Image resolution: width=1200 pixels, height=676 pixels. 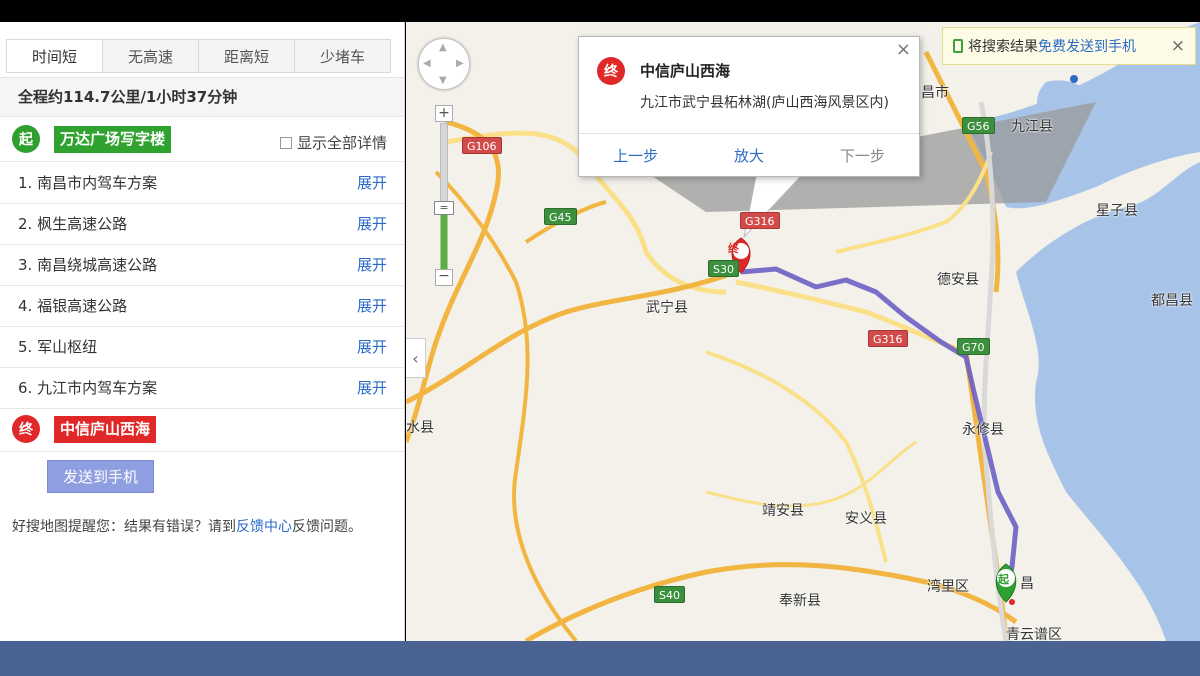 I want to click on road-shield: G56, so click(x=978, y=125).